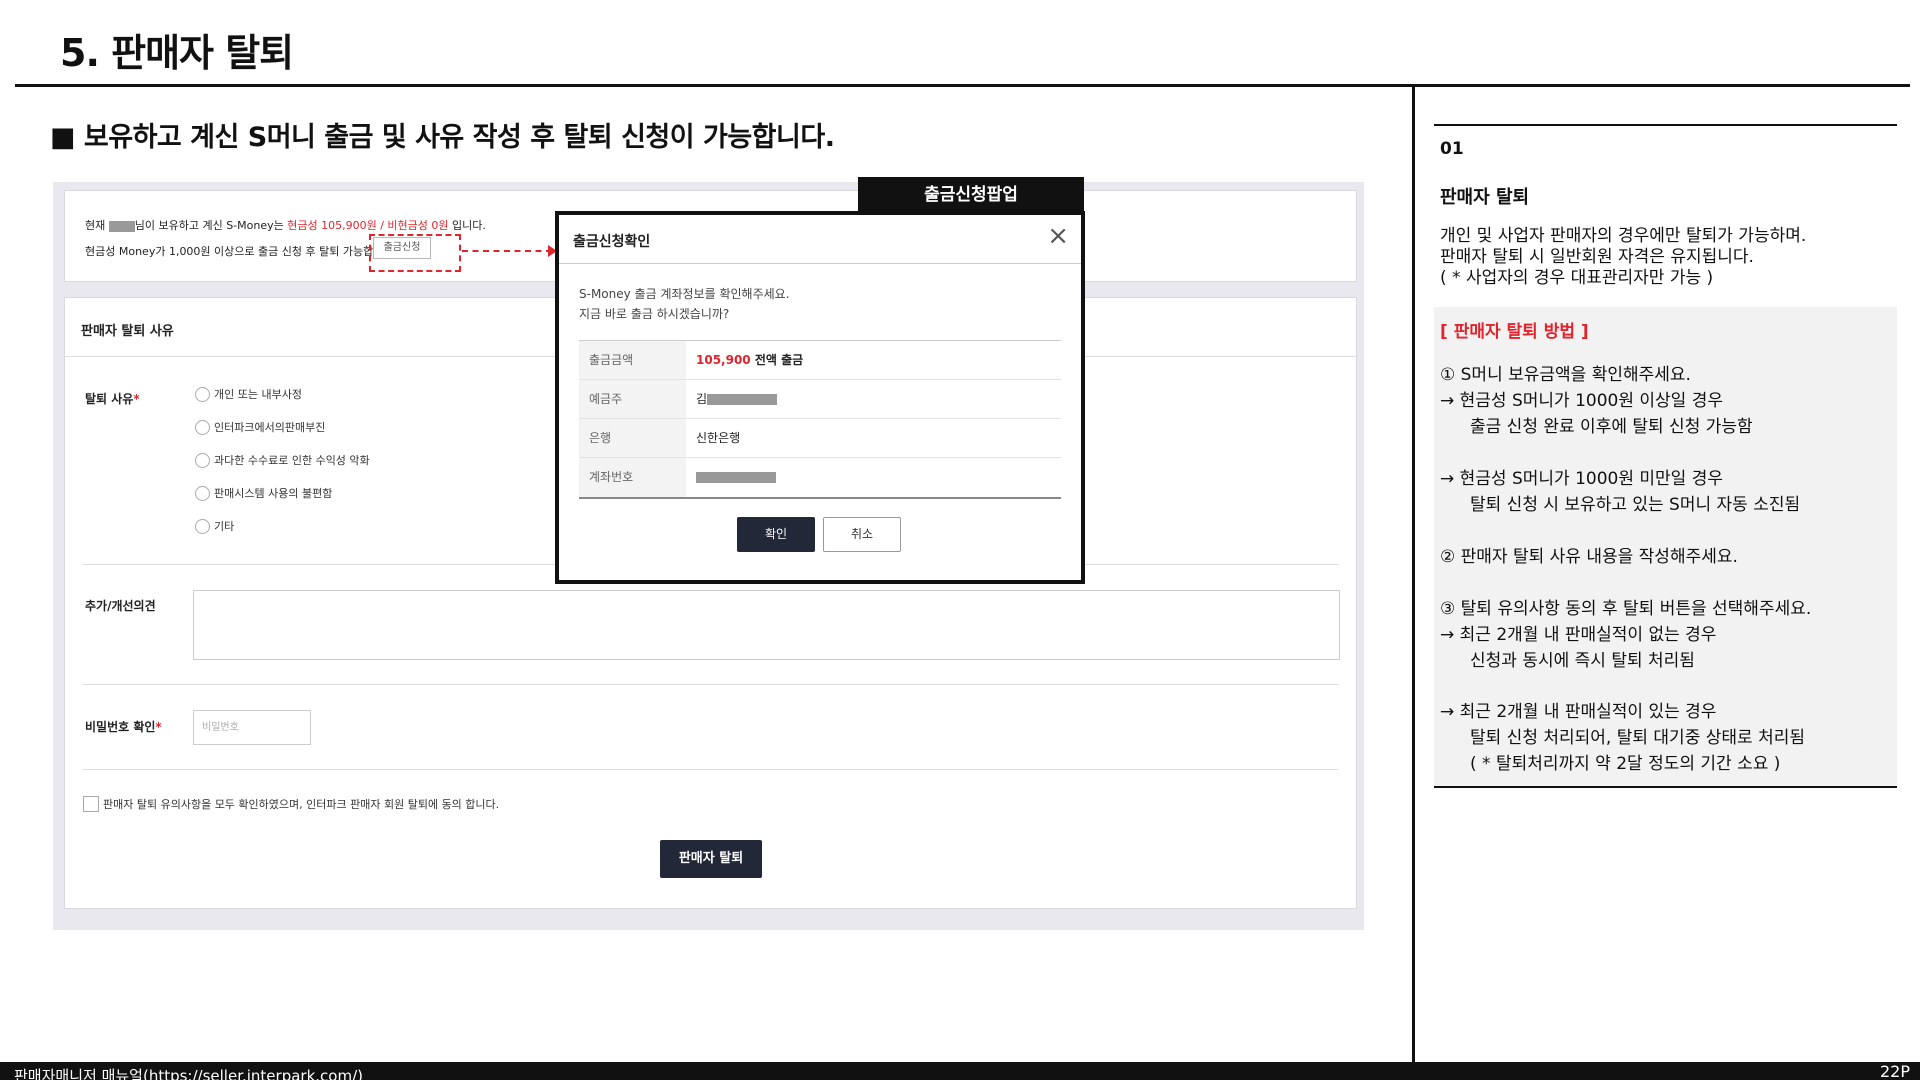 The image size is (1920, 1080). What do you see at coordinates (820, 438) in the screenshot?
I see `table-row: 은행 신한은행` at bounding box center [820, 438].